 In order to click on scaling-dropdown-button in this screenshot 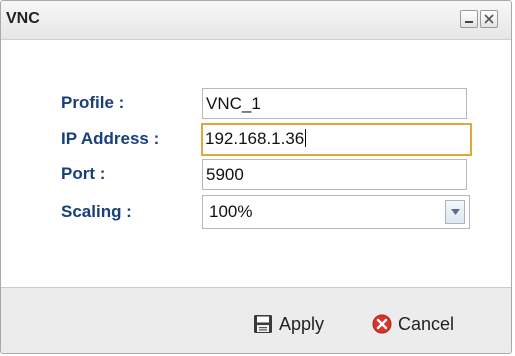, I will do `click(455, 212)`.